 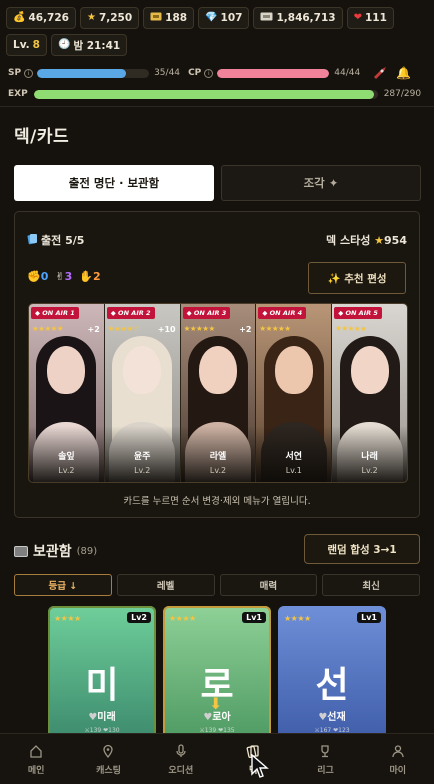 I want to click on card-name: 서연, so click(x=294, y=457).